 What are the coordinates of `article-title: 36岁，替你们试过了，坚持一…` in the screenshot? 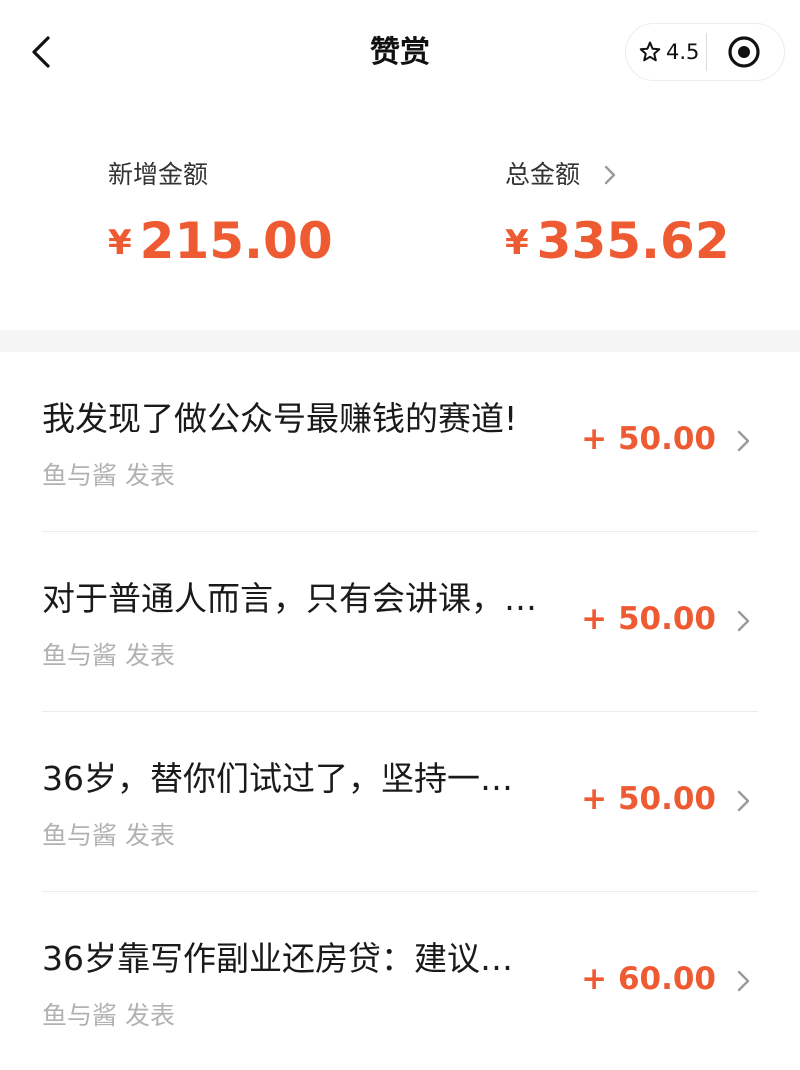 It's located at (277, 778).